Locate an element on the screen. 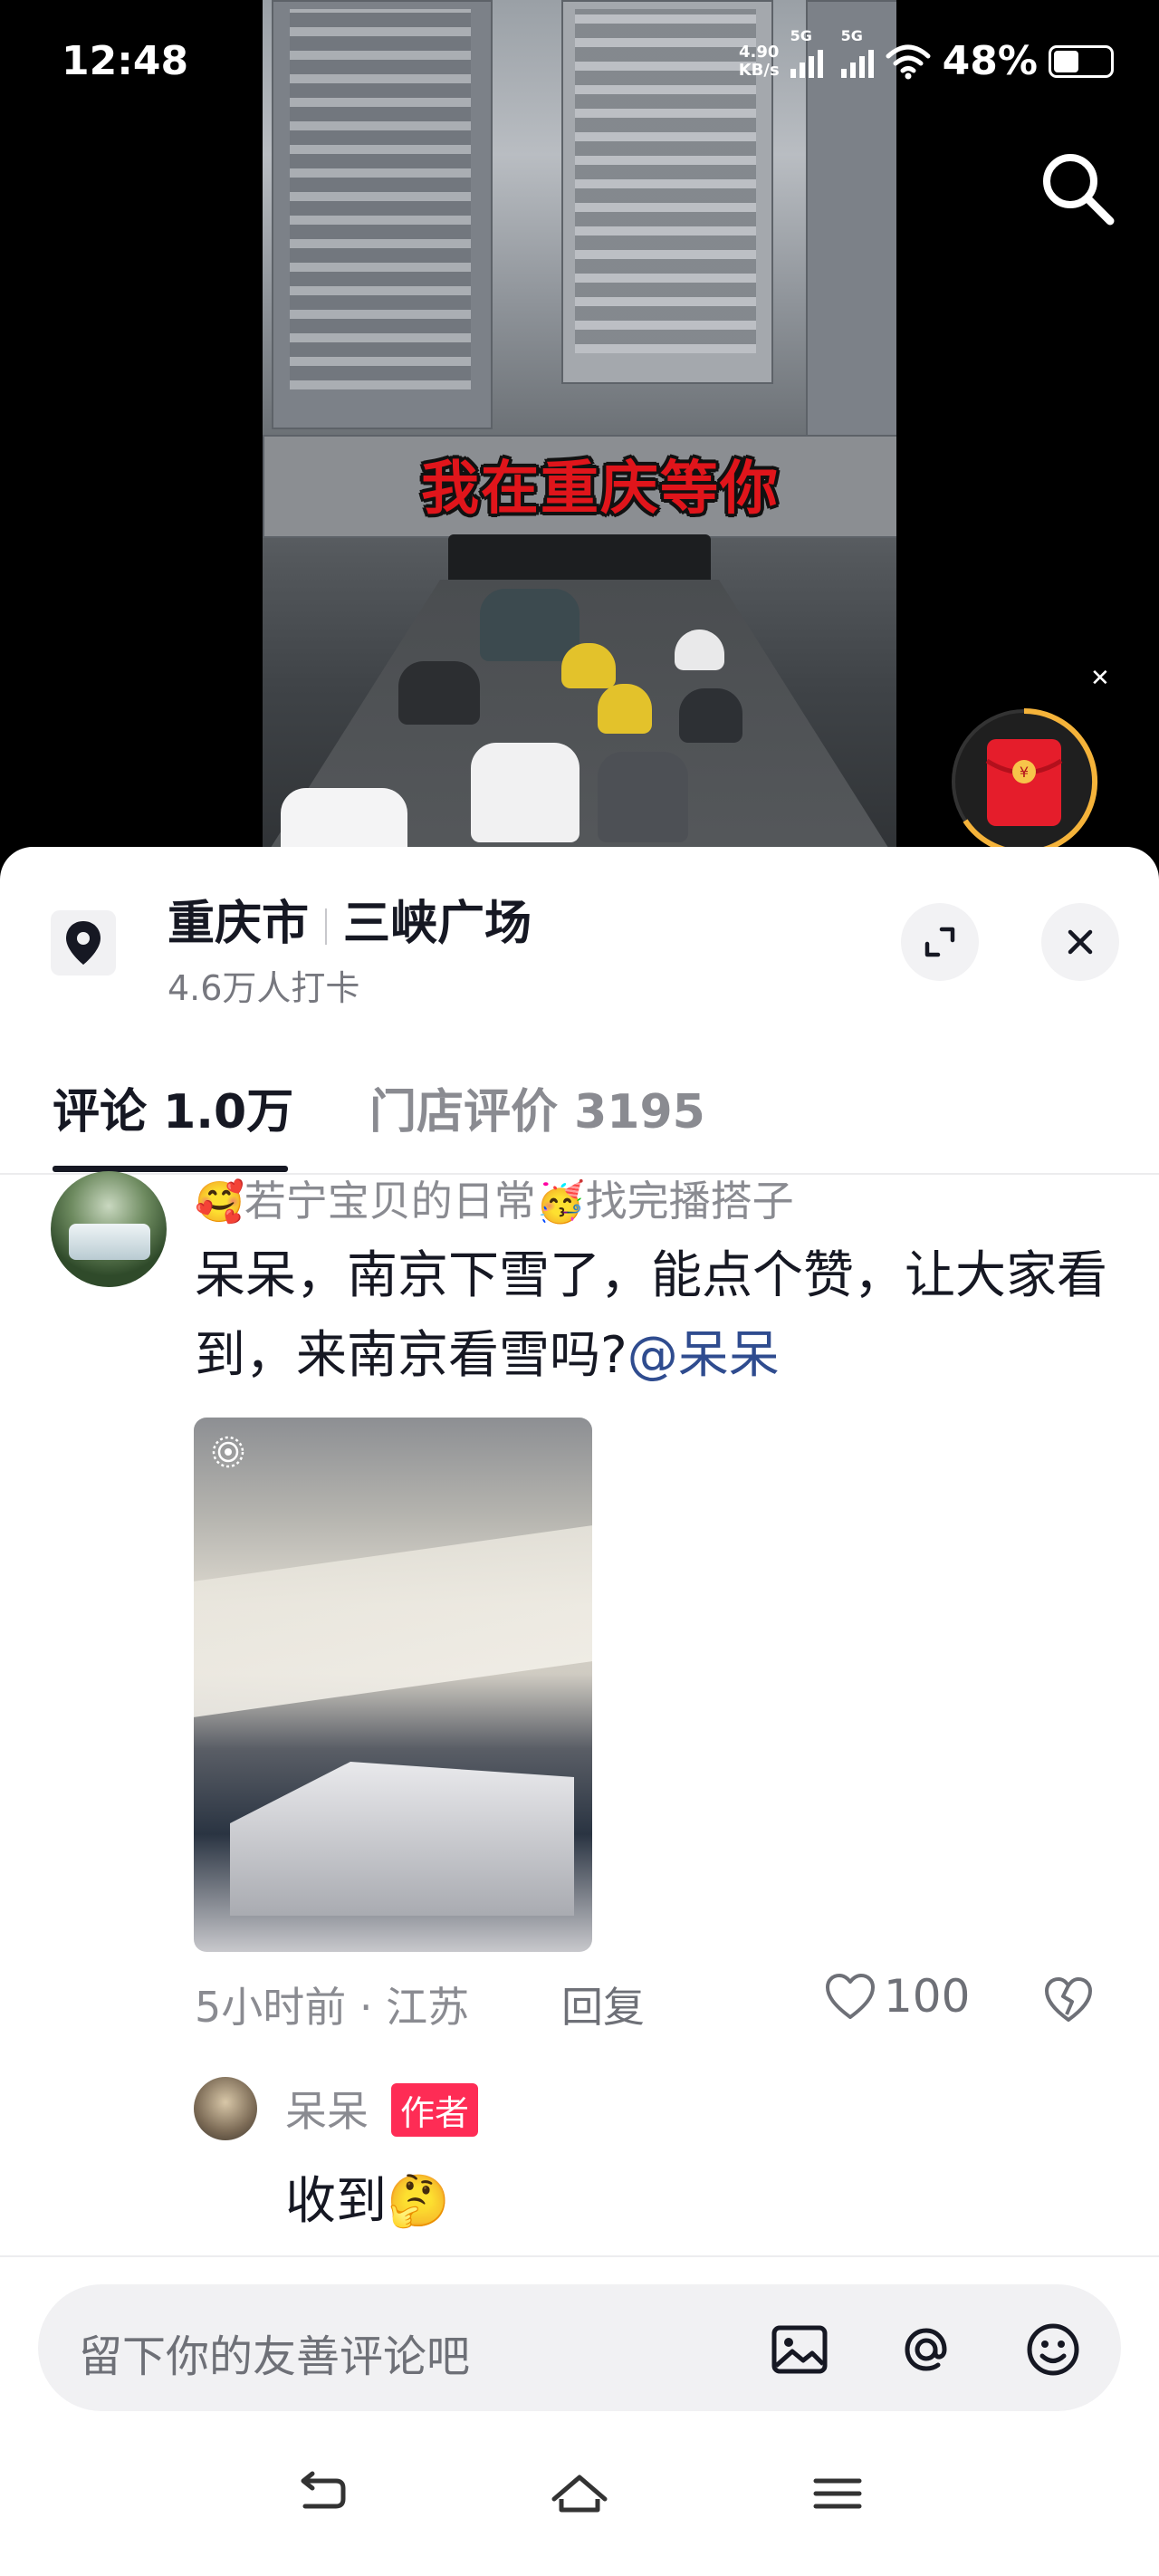 This screenshot has height=2576, width=1159. location-title: 重庆市 三峡广场 is located at coordinates (350, 919).